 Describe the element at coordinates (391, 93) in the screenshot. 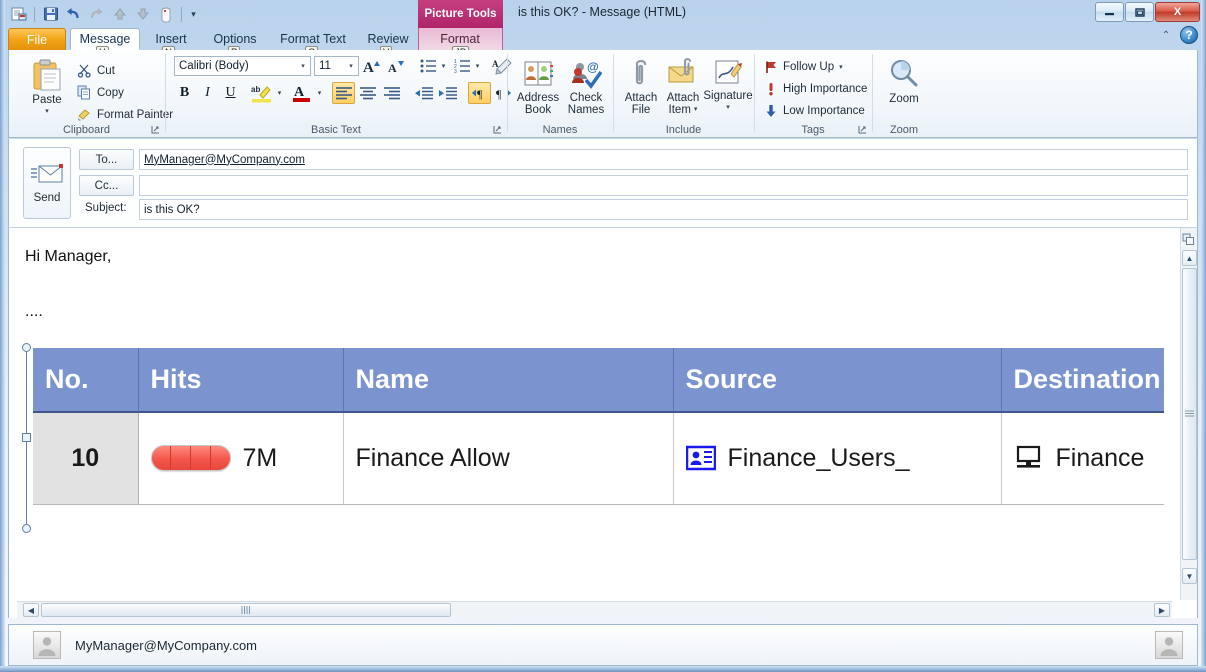

I see `align-right-button` at that location.